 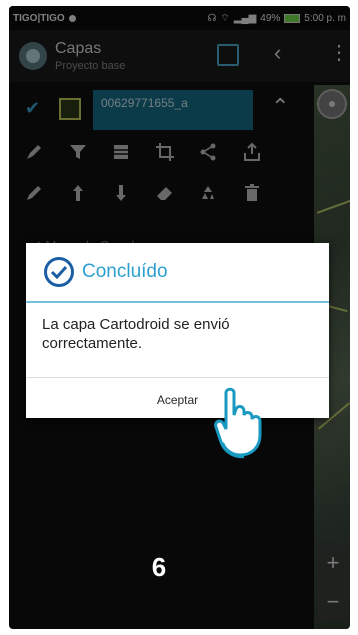 I want to click on pointing-hand-icon, so click(x=238, y=423).